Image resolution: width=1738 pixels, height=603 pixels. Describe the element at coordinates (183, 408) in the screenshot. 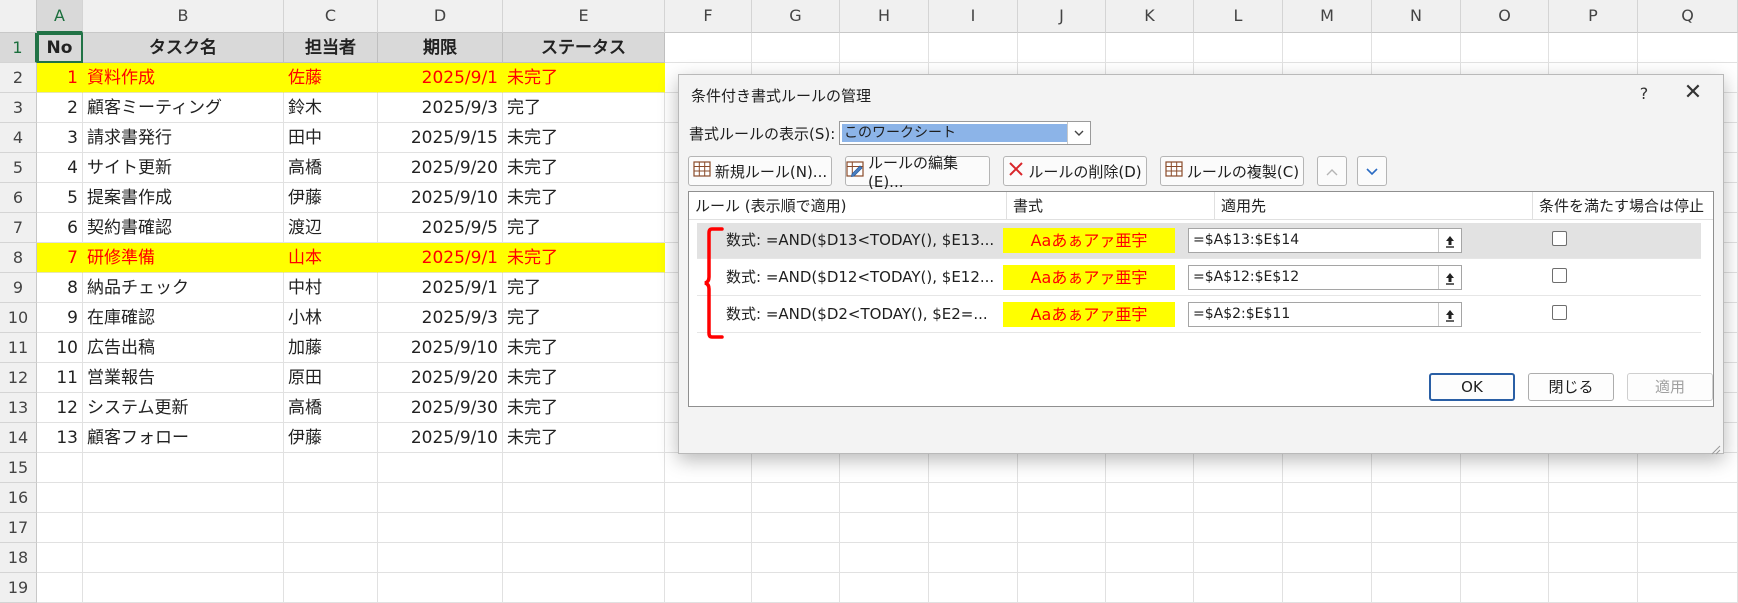

I see `cell-task: システム更新` at that location.